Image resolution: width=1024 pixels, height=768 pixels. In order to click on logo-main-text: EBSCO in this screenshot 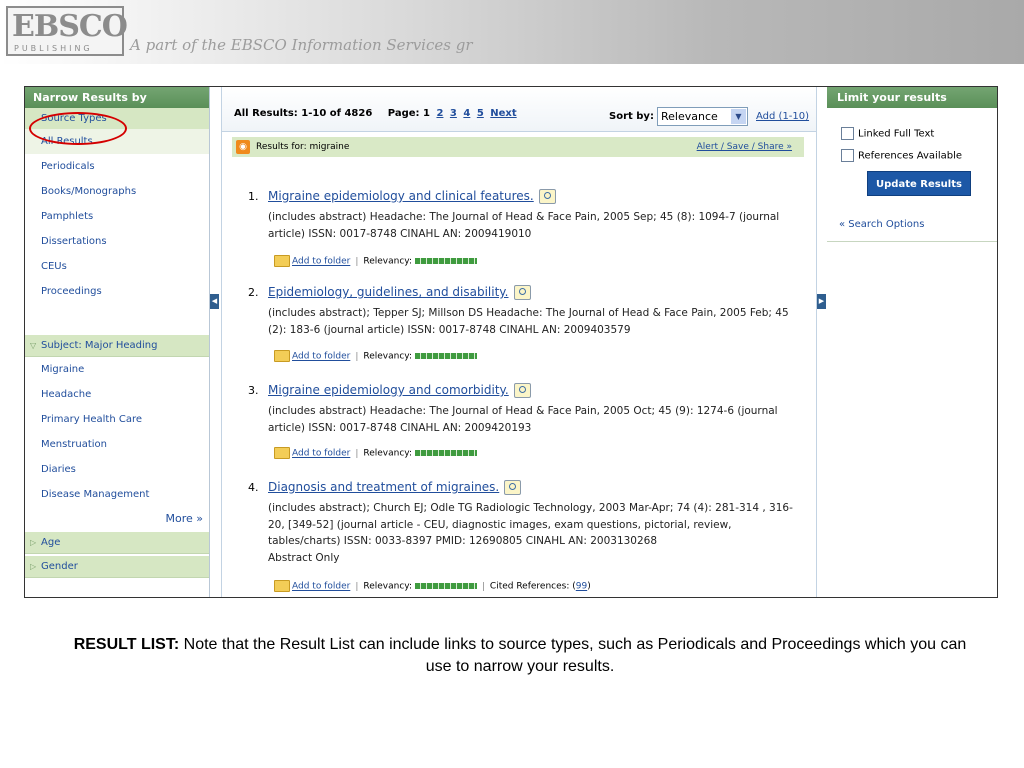, I will do `click(70, 26)`.